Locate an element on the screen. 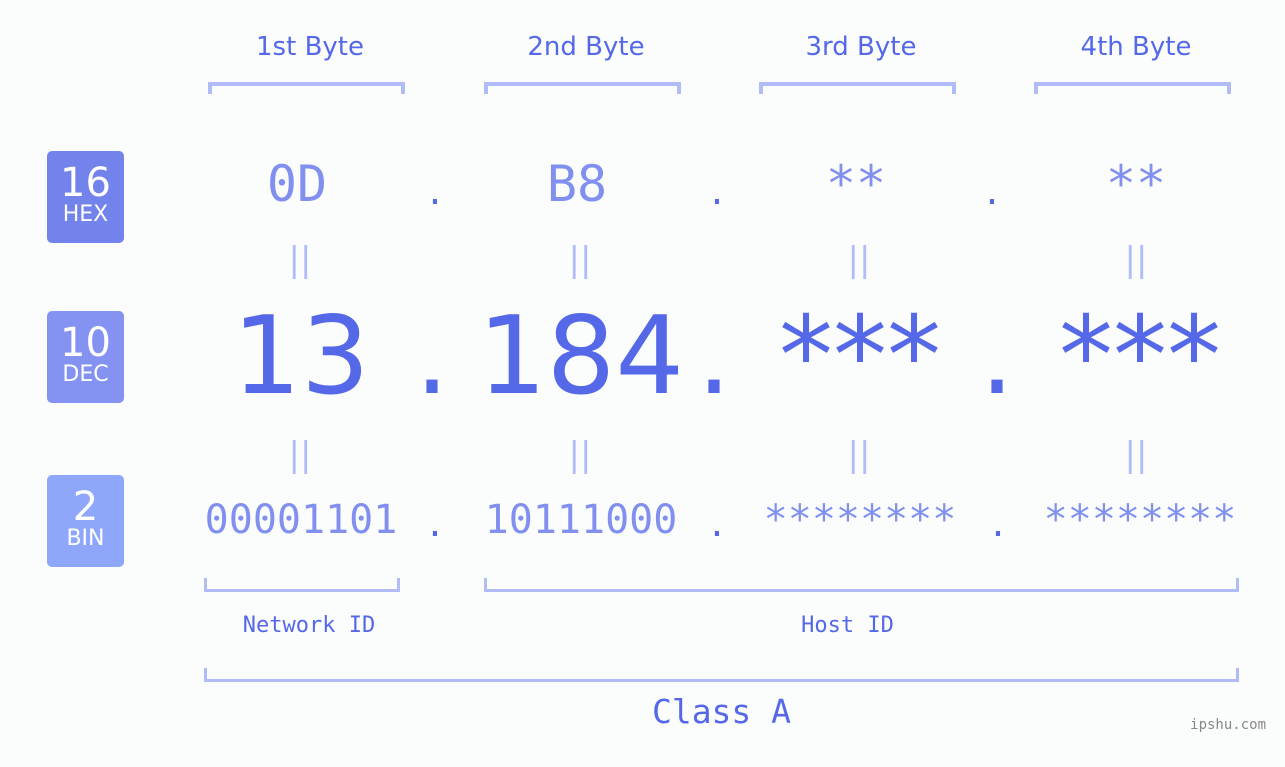 The image size is (1285, 767). network-id-bracket is located at coordinates (302, 585).